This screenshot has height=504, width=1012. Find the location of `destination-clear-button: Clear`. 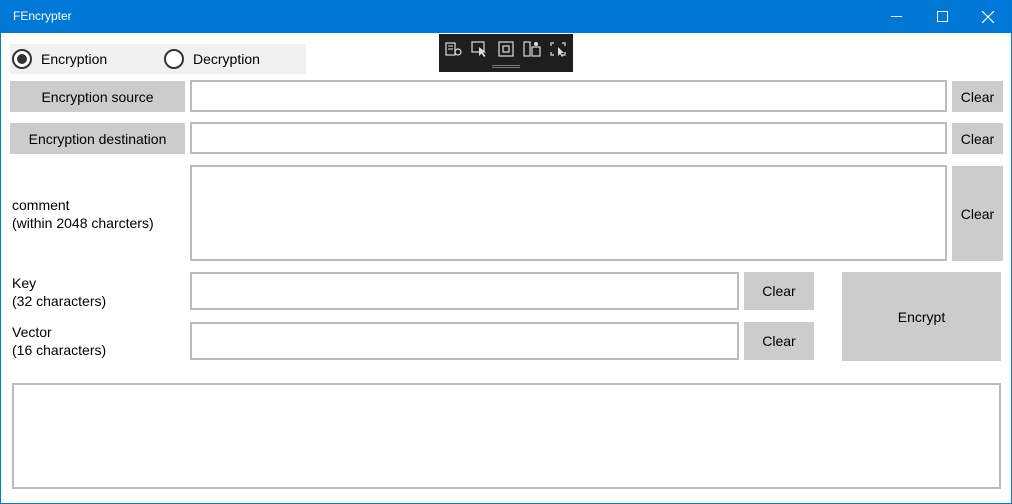

destination-clear-button: Clear is located at coordinates (977, 138).